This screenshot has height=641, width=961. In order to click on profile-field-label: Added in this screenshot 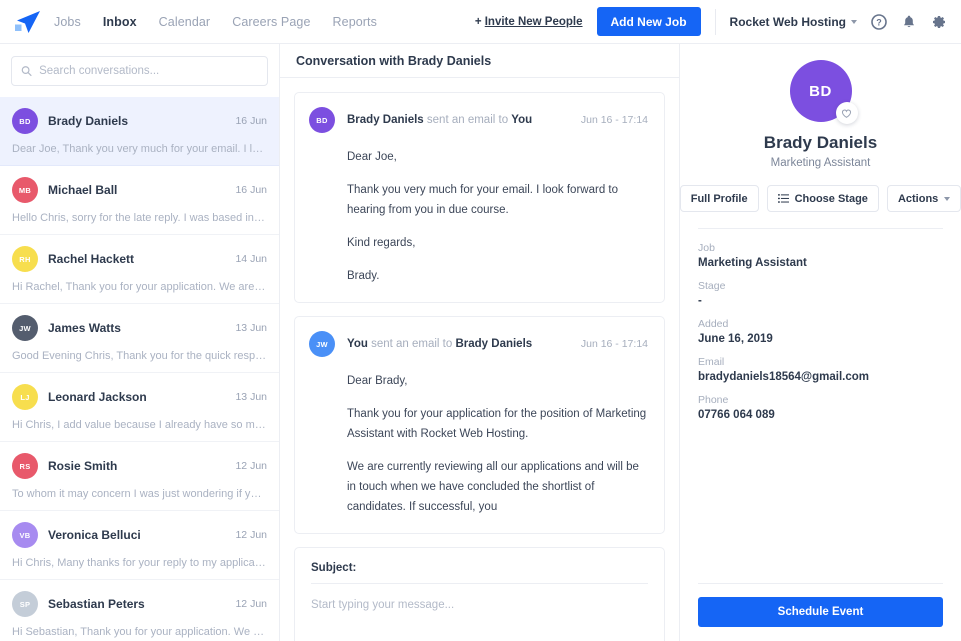, I will do `click(713, 324)`.